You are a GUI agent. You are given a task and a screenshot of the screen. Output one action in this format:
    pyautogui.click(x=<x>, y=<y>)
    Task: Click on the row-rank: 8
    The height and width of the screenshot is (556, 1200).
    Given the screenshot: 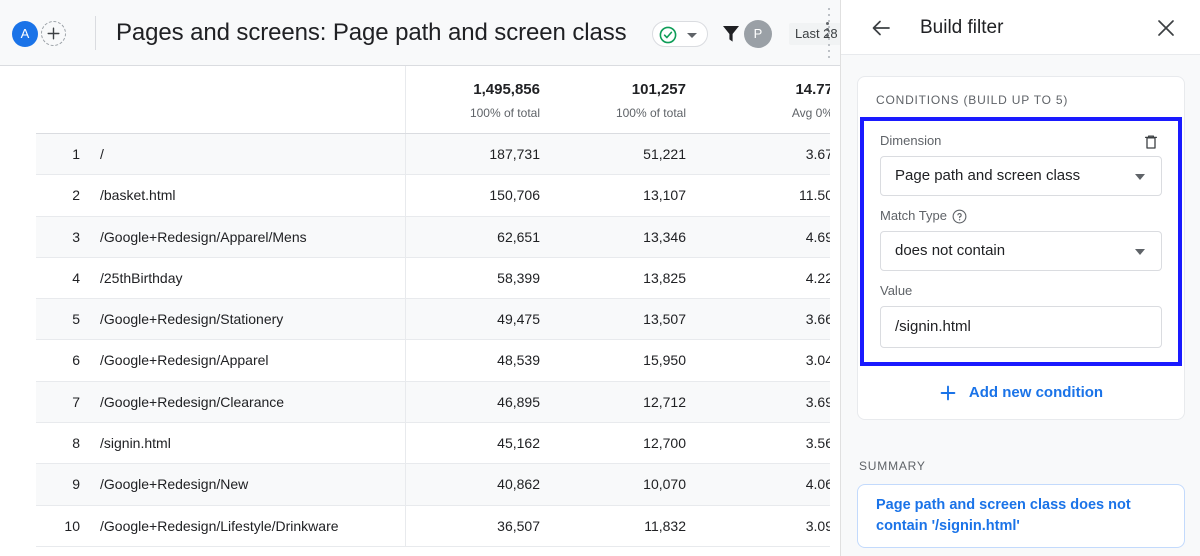 What is the action you would take?
    pyautogui.click(x=76, y=443)
    